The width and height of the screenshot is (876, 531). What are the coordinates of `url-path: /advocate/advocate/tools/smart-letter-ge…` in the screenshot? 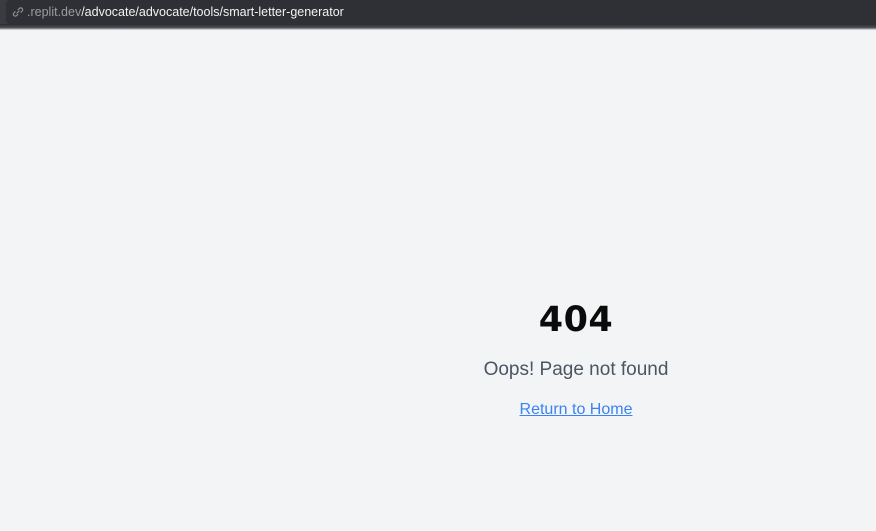 It's located at (212, 12).